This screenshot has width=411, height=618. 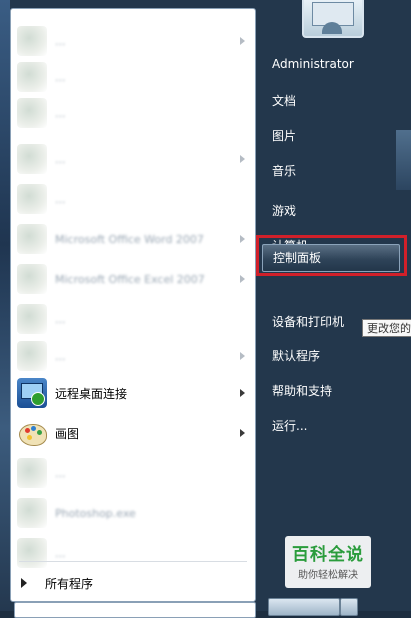 I want to click on default-programs-link: 默认程序, so click(x=330, y=356).